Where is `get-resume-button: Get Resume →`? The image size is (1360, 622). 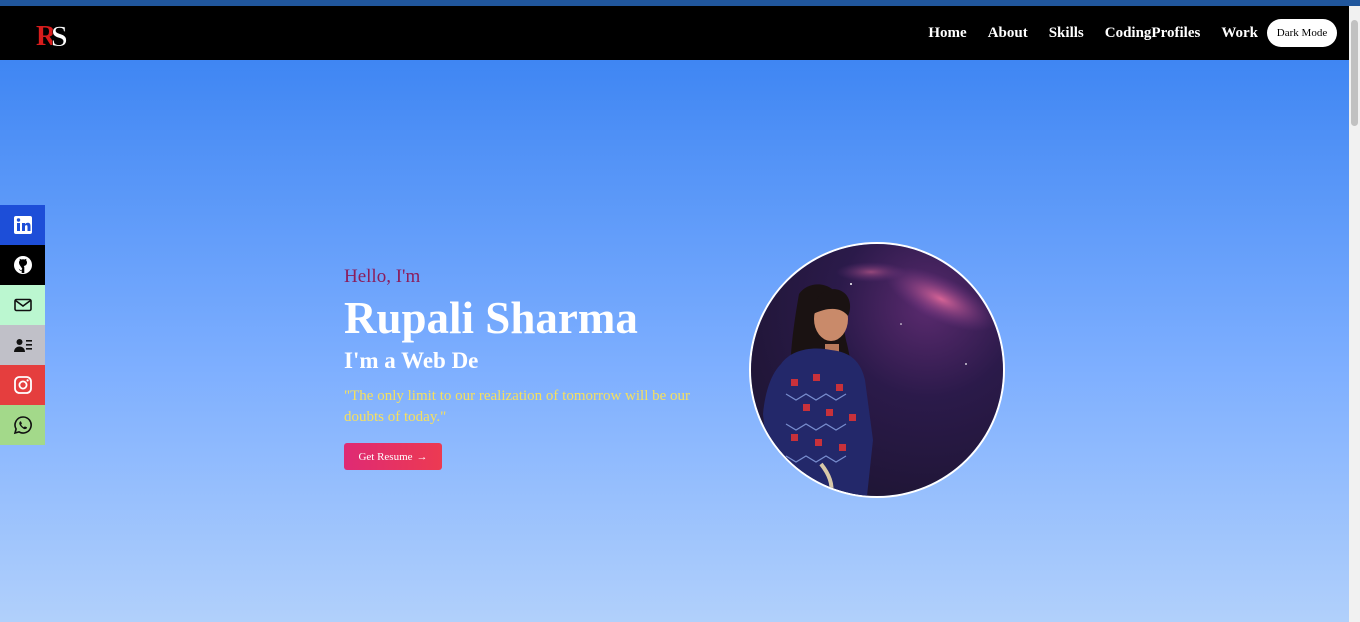
get-resume-button: Get Resume → is located at coordinates (393, 456).